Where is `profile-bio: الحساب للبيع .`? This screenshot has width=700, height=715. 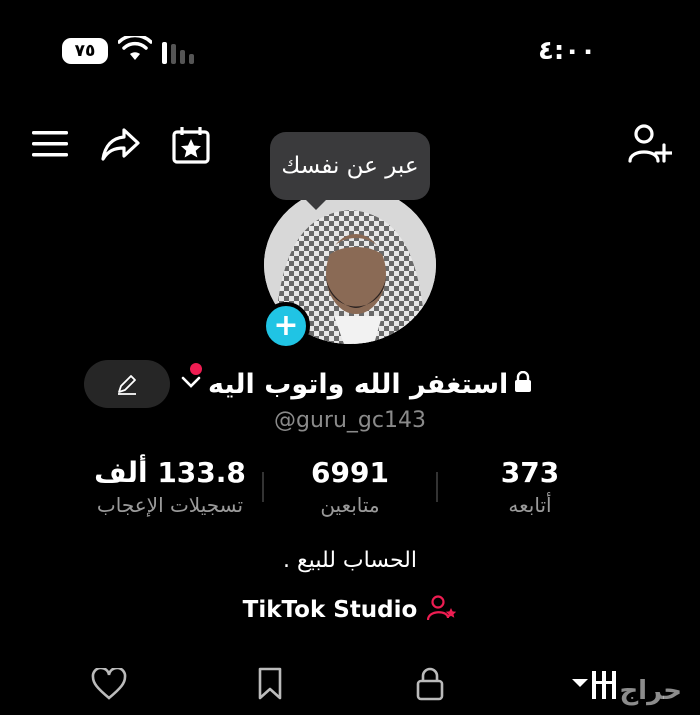
profile-bio: الحساب للبيع . is located at coordinates (349, 560).